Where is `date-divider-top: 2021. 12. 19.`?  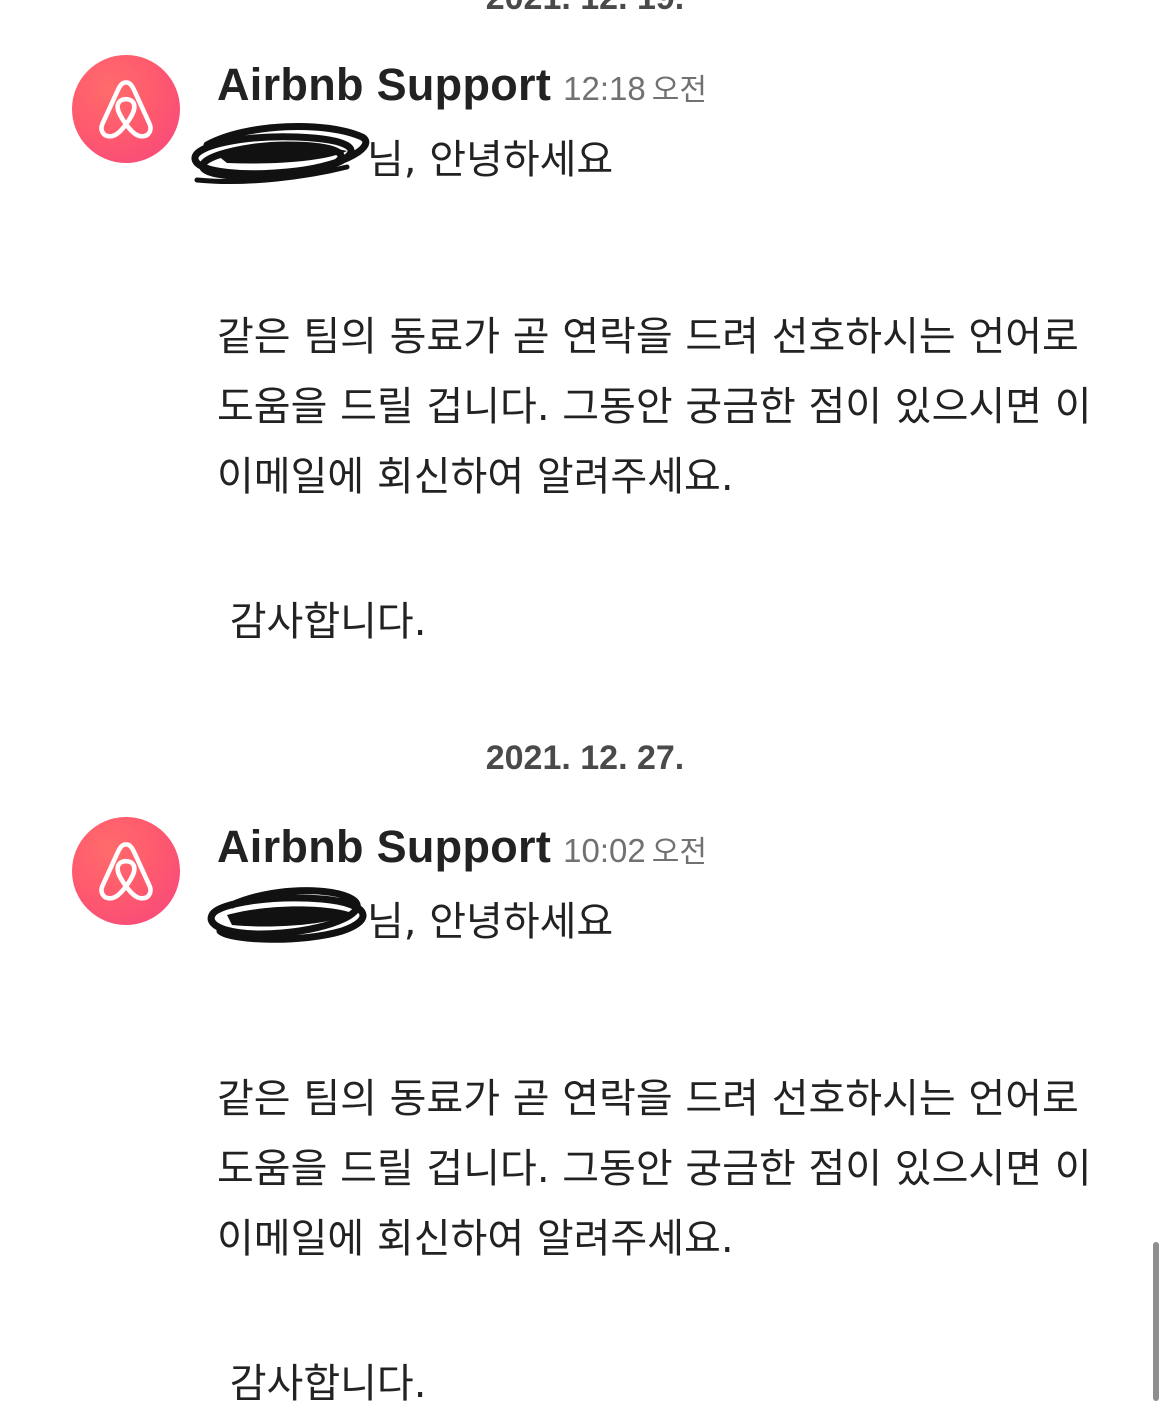 date-divider-top: 2021. 12. 19. is located at coordinates (585, 9).